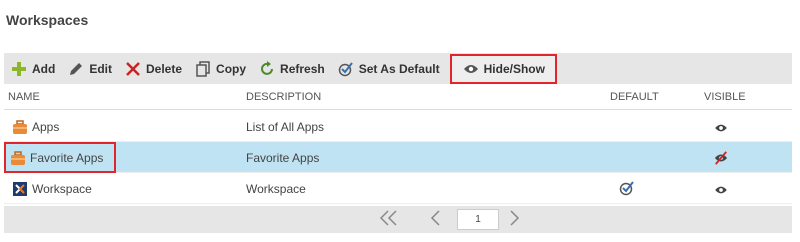 This screenshot has height=242, width=800. Describe the element at coordinates (515, 220) in the screenshot. I see `next-page-icon` at that location.